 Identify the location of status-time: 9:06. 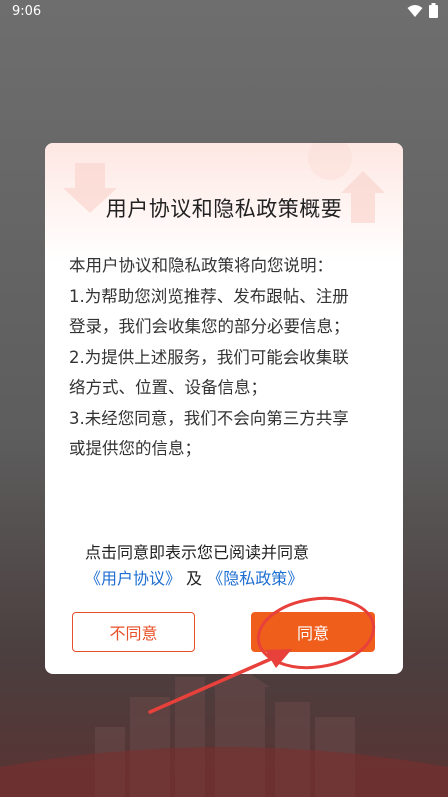
(27, 11).